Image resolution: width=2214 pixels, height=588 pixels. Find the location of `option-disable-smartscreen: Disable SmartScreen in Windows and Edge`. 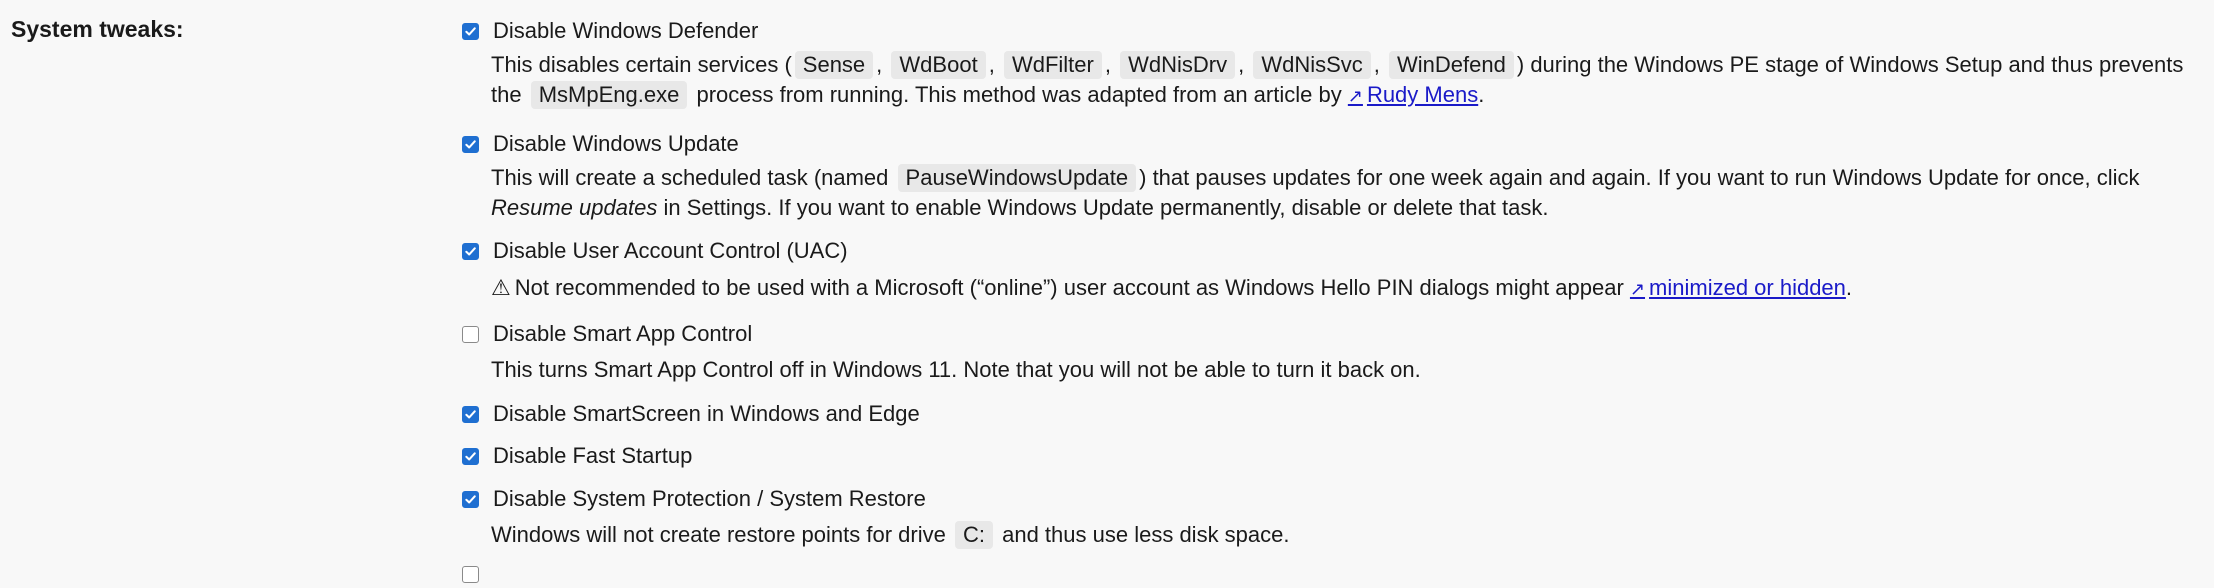

option-disable-smartscreen: Disable SmartScreen in Windows and Edge is located at coordinates (691, 414).